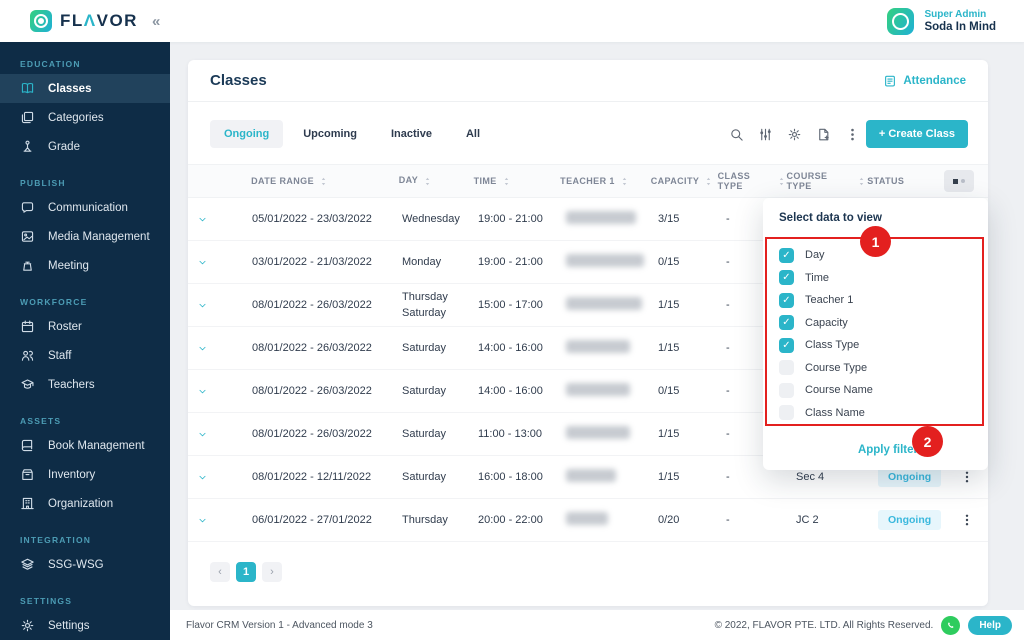 Image resolution: width=1024 pixels, height=640 pixels. What do you see at coordinates (156, 21) in the screenshot?
I see `collapse-sidebar-icon: «` at bounding box center [156, 21].